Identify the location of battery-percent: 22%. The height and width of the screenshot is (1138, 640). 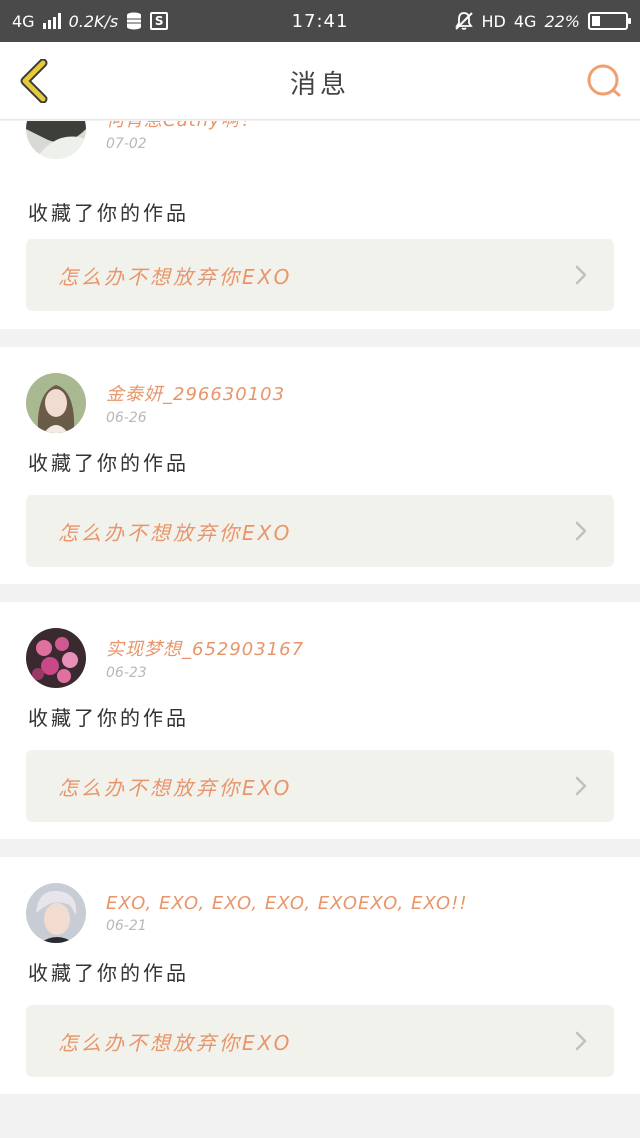
(562, 21).